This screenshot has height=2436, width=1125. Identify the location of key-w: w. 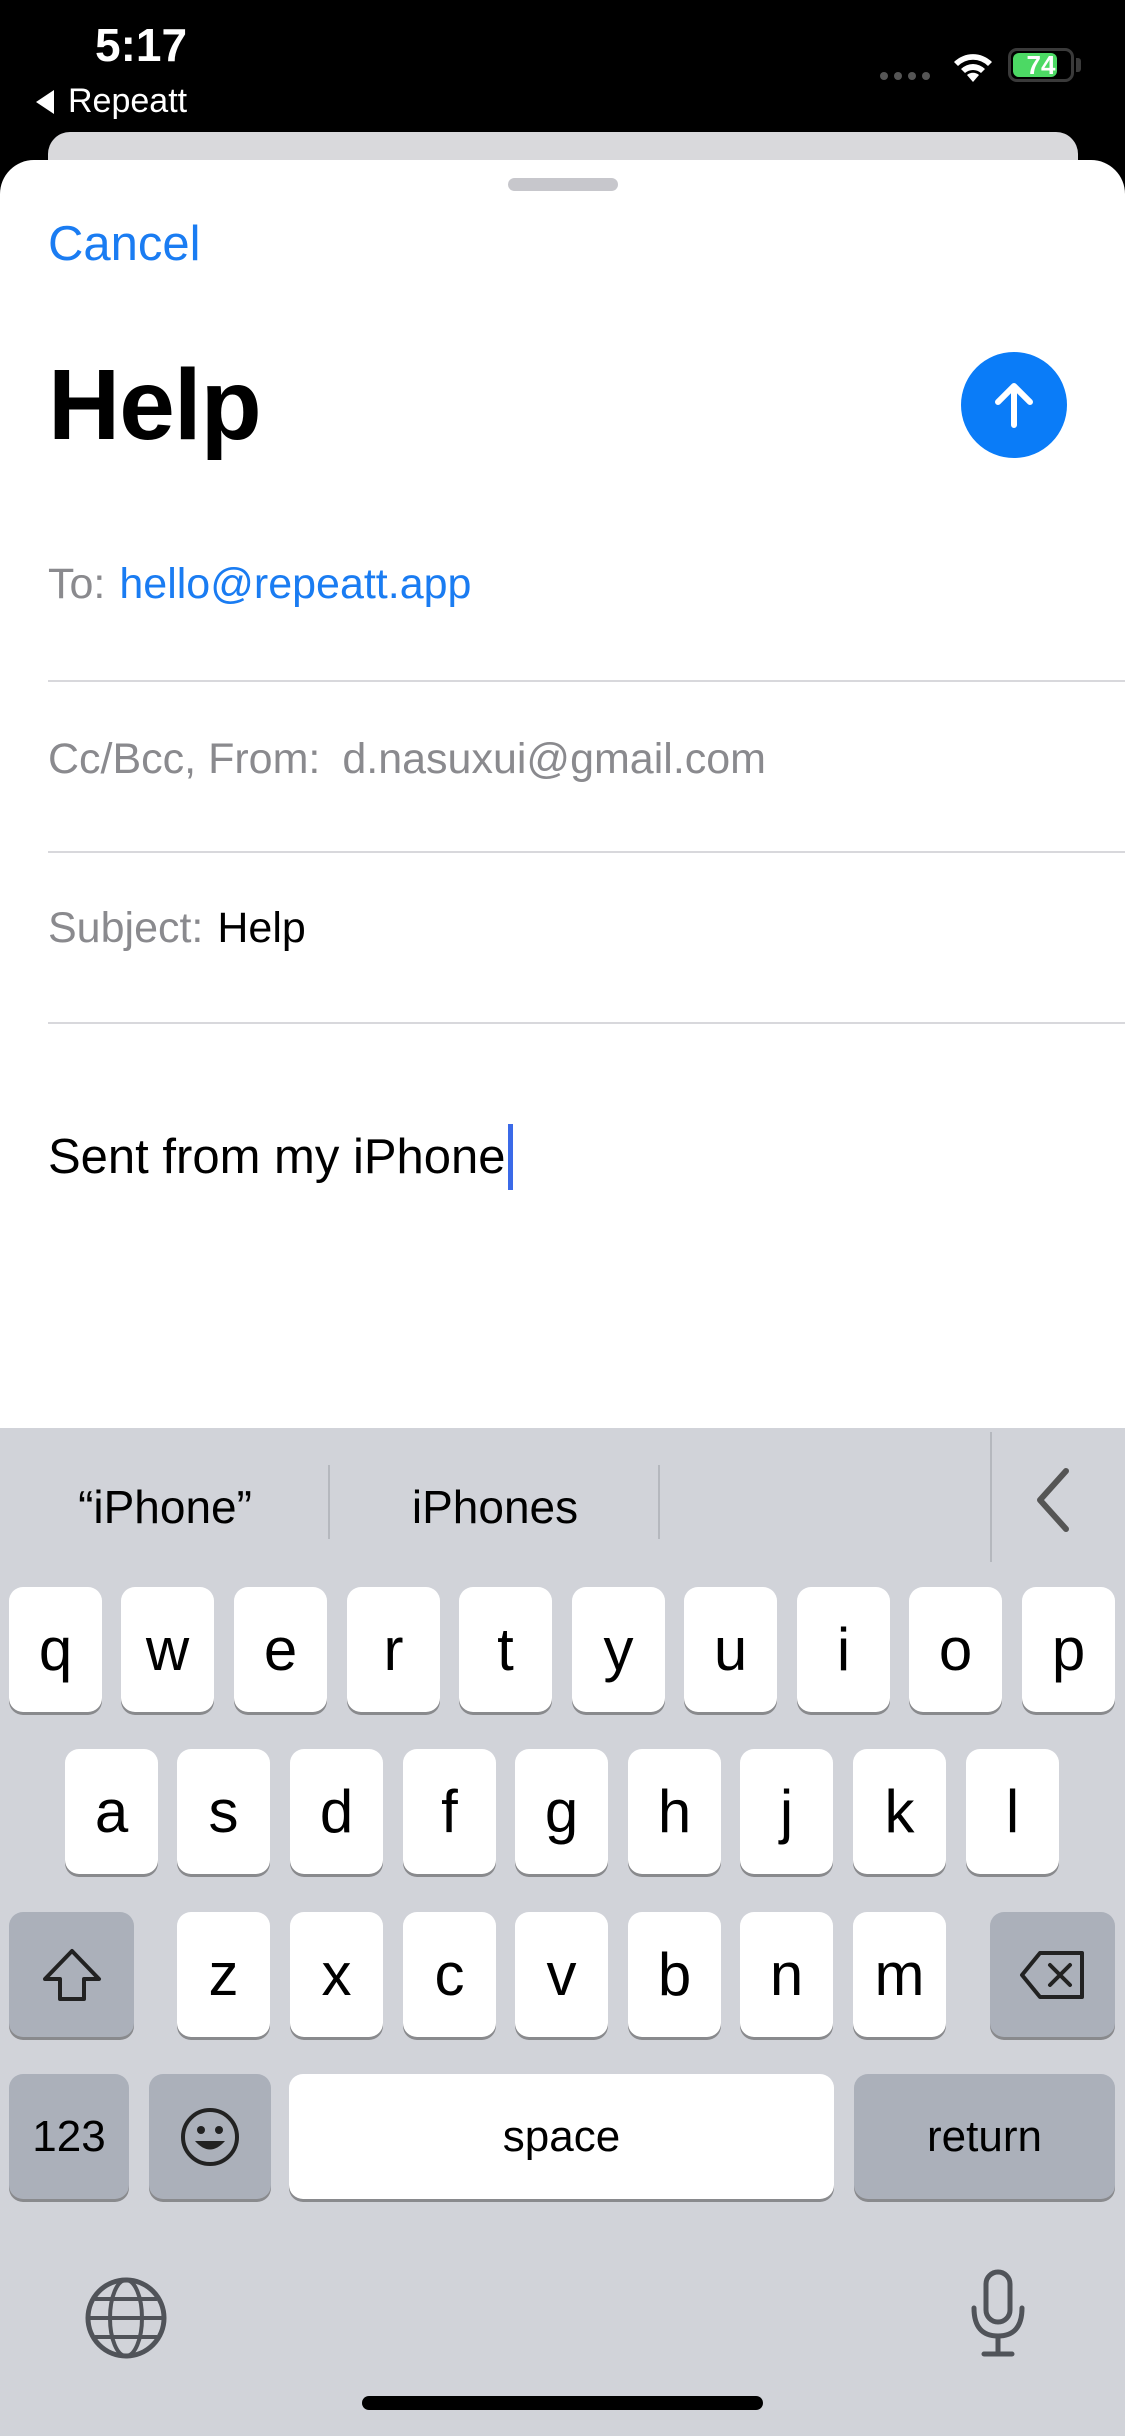
(167, 1649).